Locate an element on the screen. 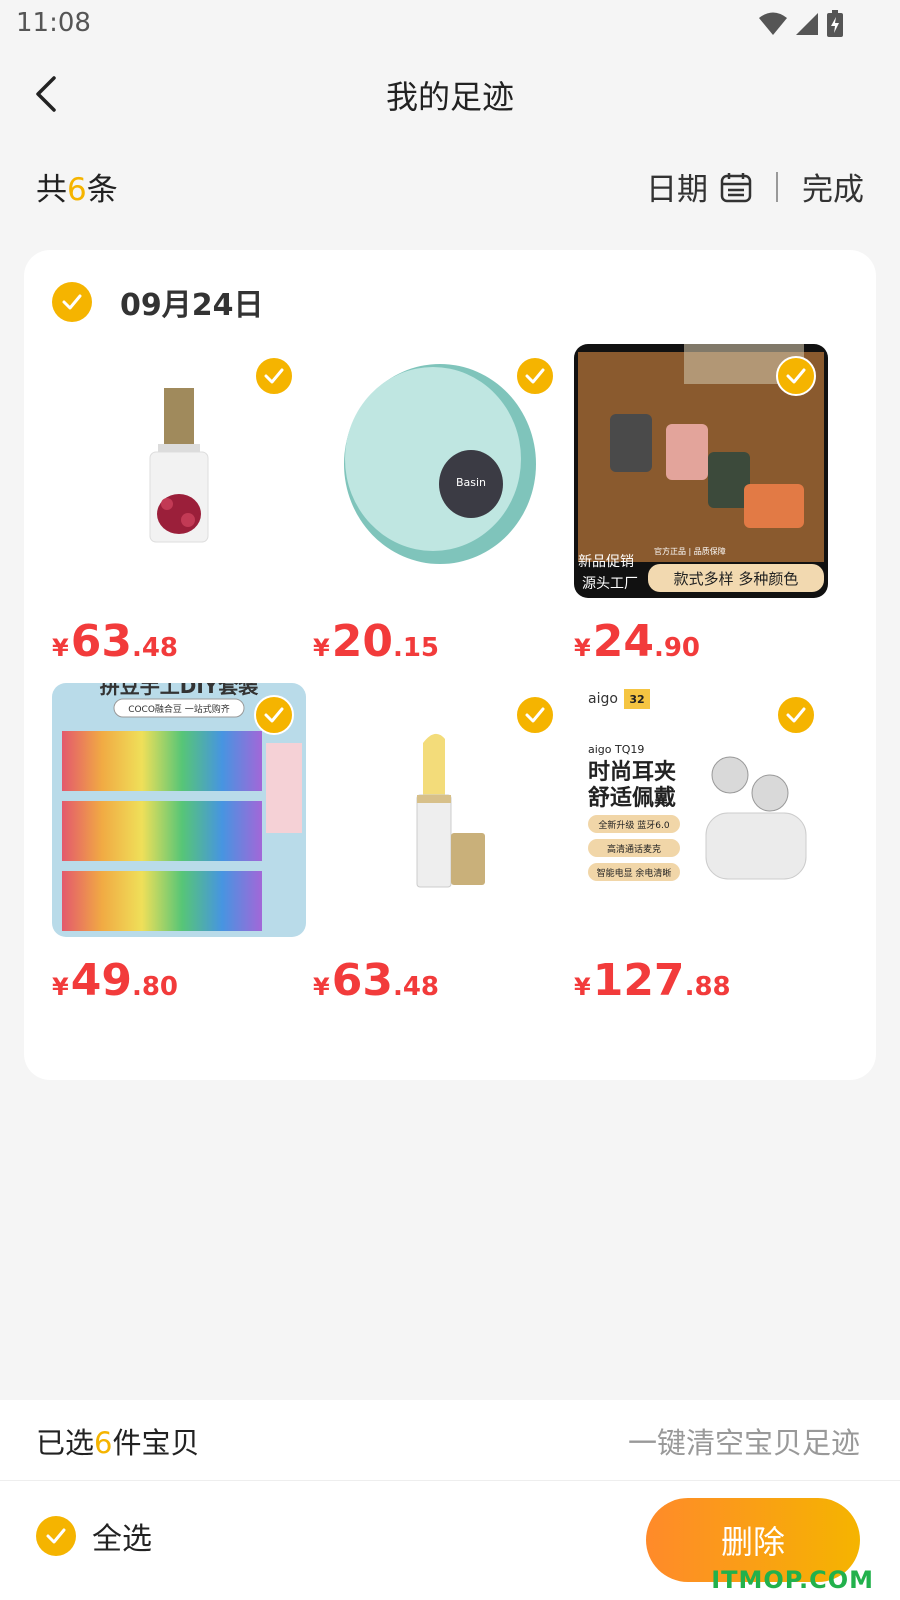 The width and height of the screenshot is (900, 1600). product-image-basin: Basin is located at coordinates (440, 471).